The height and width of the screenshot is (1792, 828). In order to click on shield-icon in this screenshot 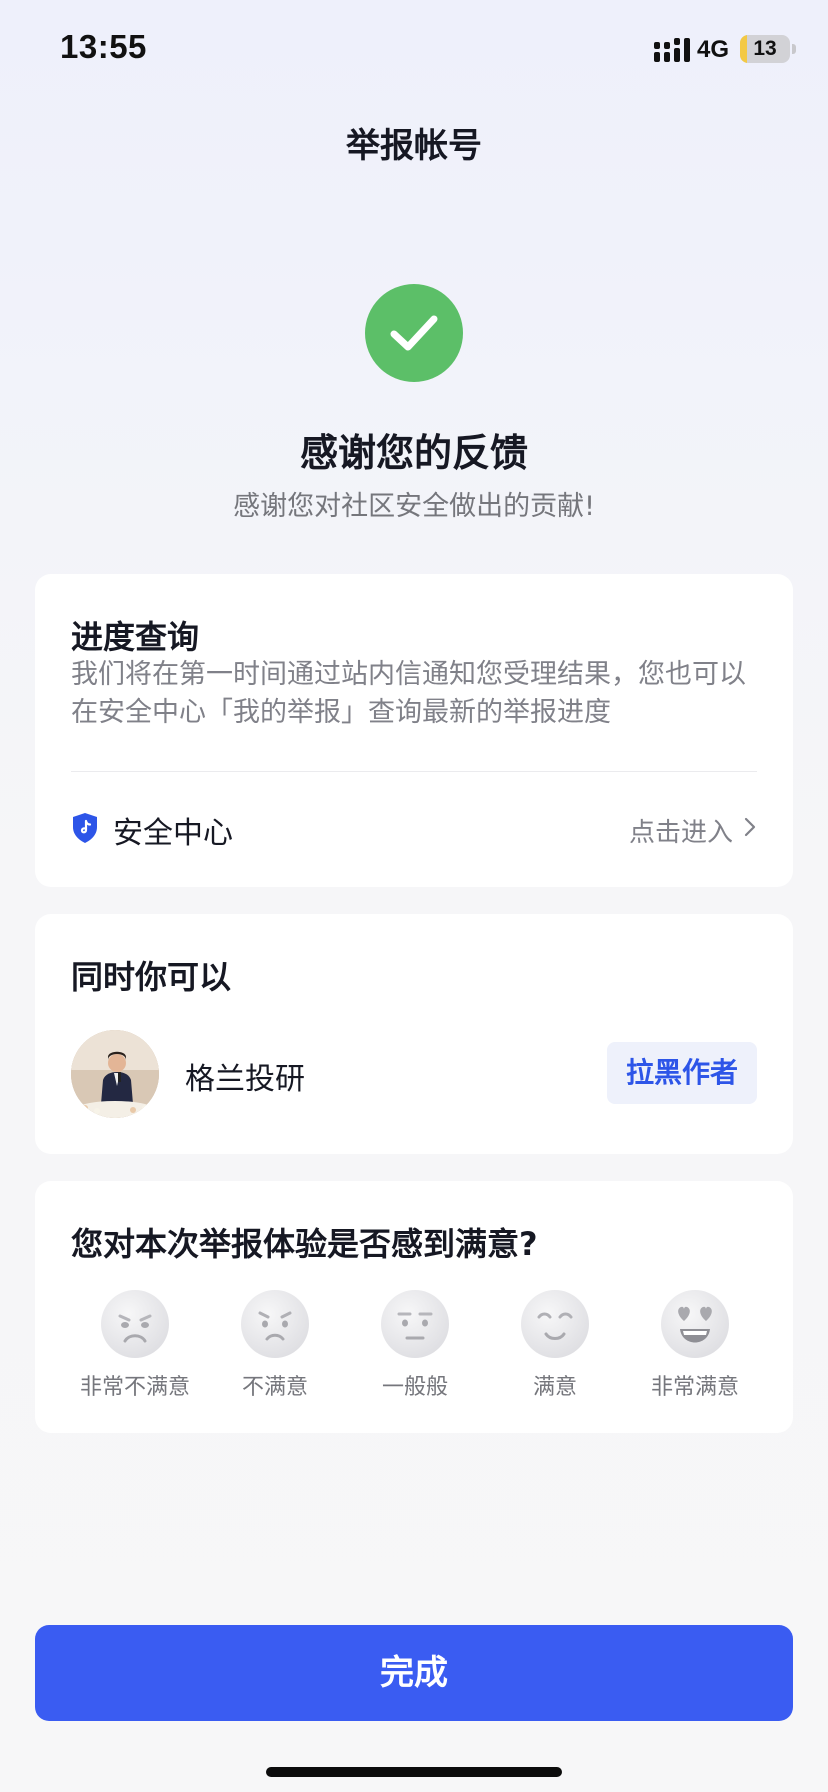, I will do `click(85, 828)`.